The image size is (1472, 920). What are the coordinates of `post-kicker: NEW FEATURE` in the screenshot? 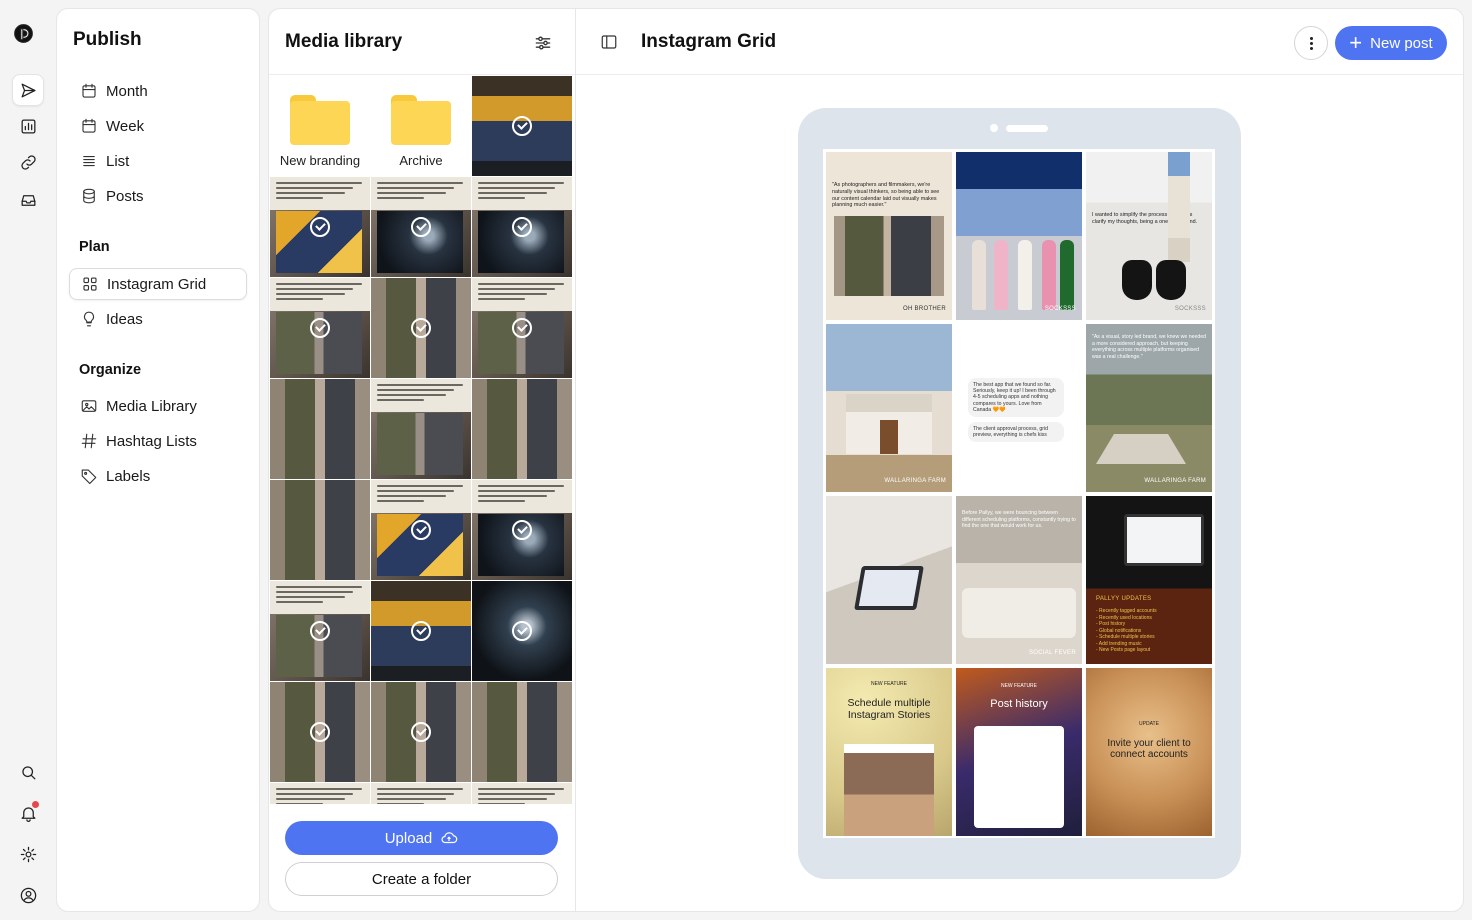 It's located at (1019, 686).